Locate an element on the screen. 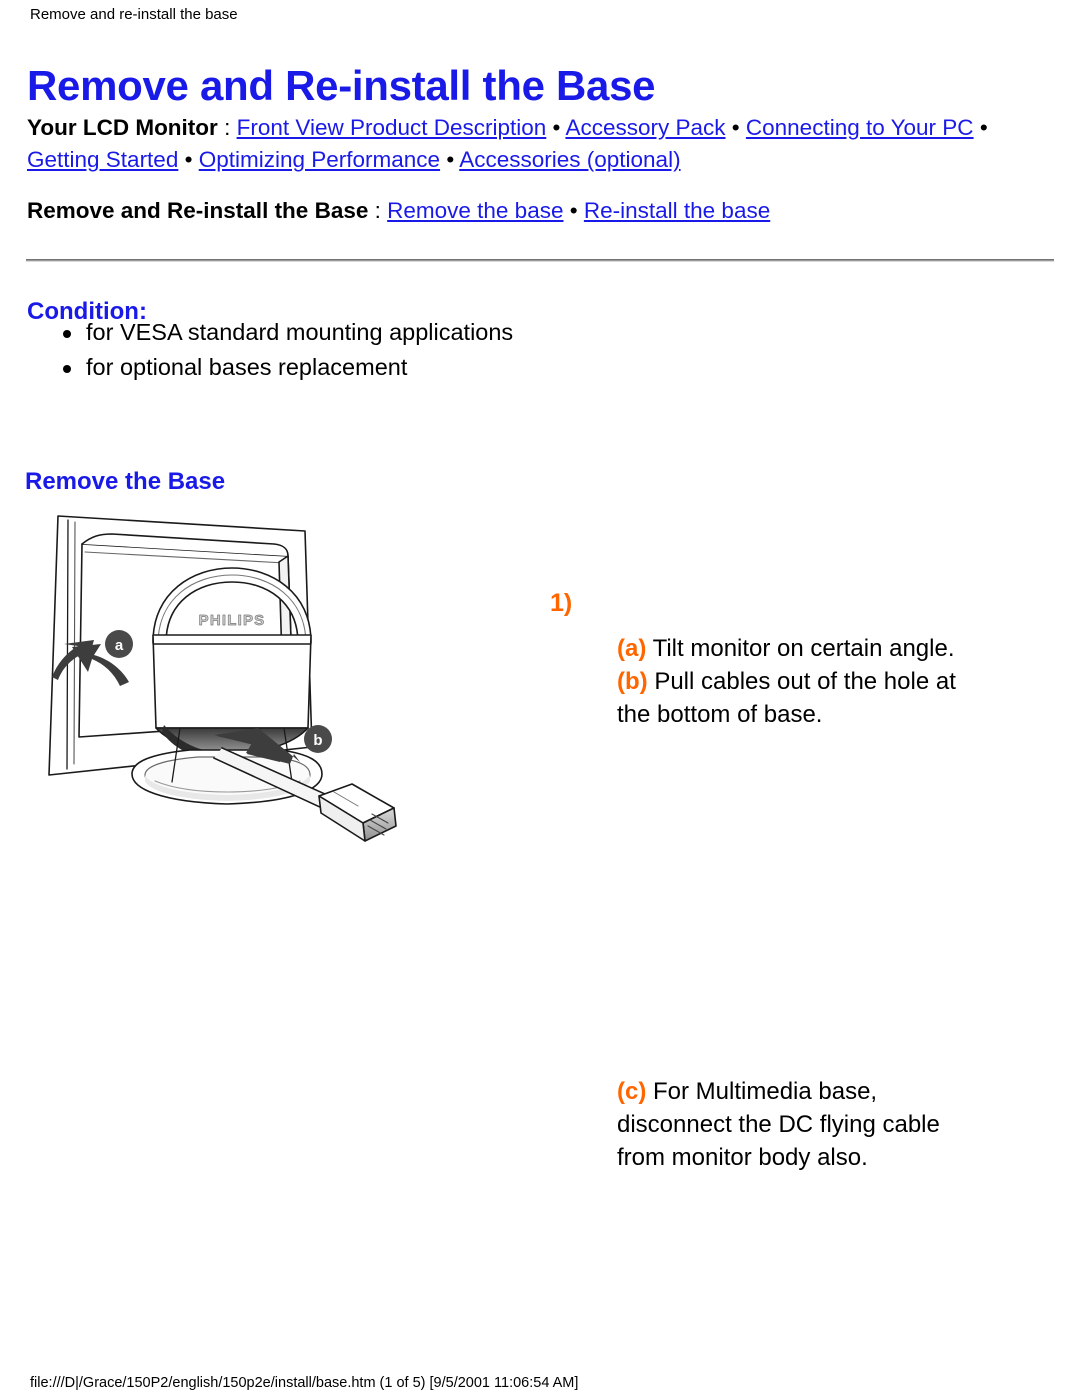  callout-a-label: a is located at coordinates (119, 645).